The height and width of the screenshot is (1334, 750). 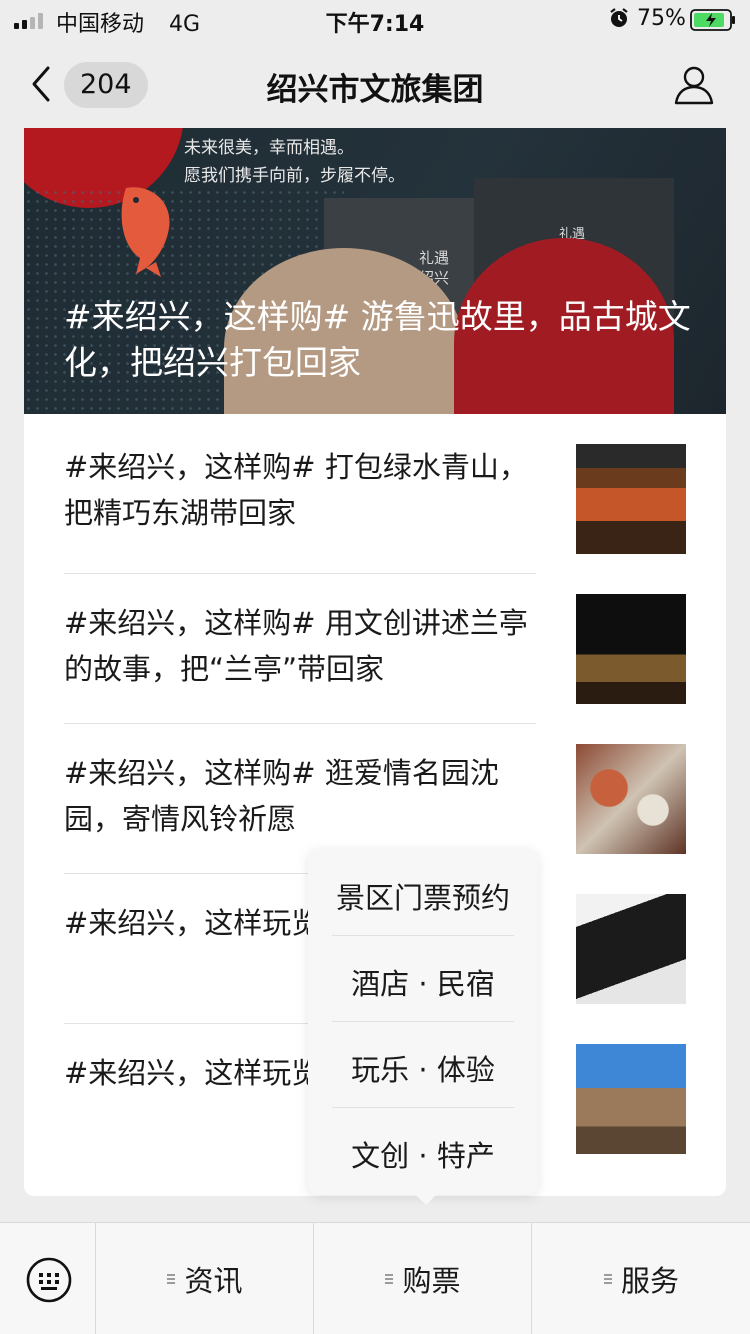 I want to click on submenu-item-products: 文创 · 特产, so click(x=423, y=1154).